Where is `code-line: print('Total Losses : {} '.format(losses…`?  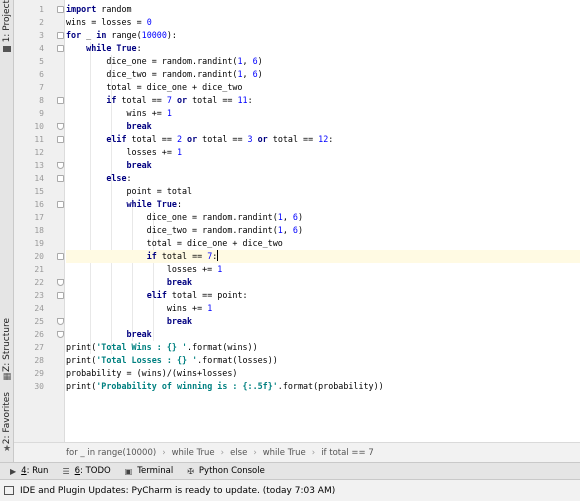 code-line: print('Total Losses : {} '.format(losses… is located at coordinates (172, 360).